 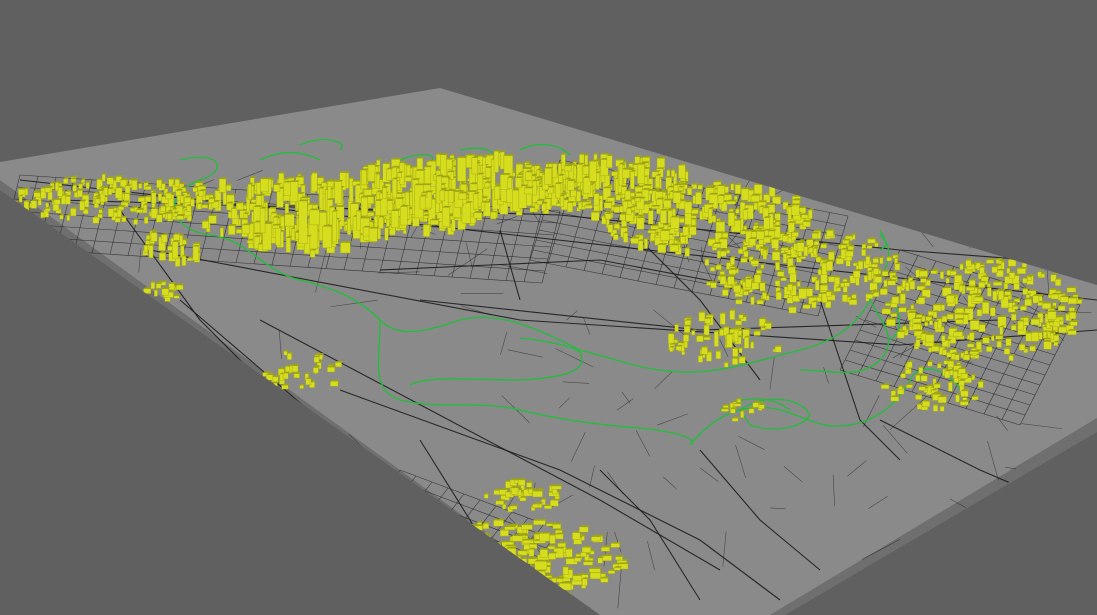 I want to click on building-roof, so click(x=773, y=185).